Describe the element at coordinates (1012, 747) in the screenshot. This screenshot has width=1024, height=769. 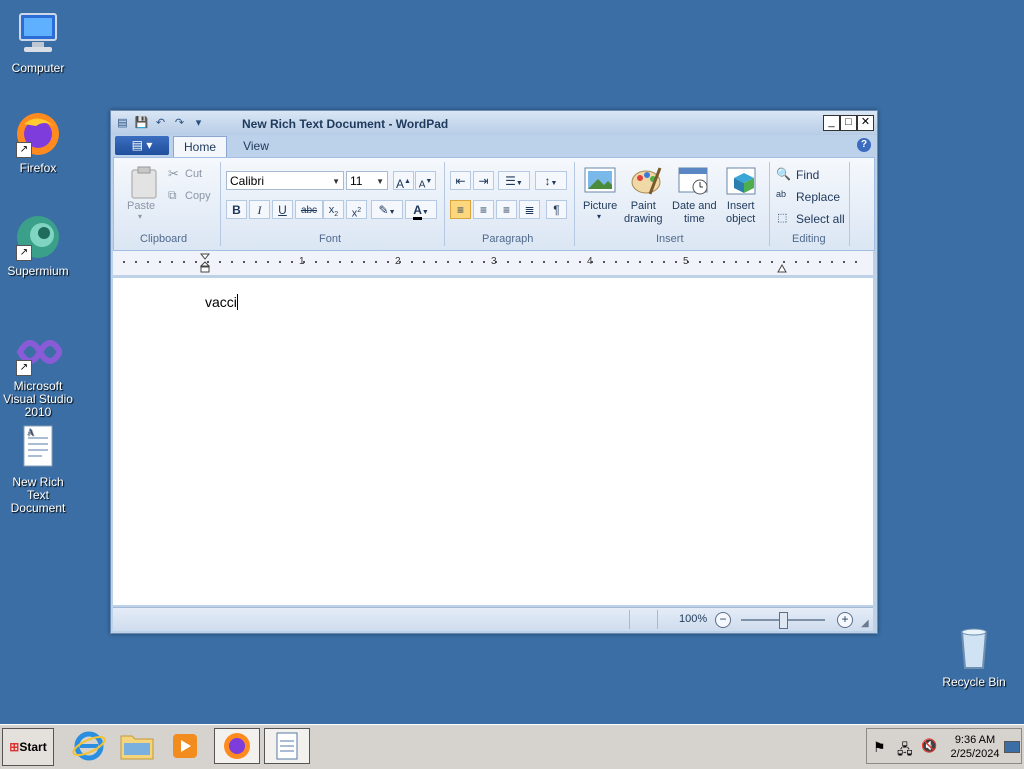
I see `show-desktop-button` at that location.